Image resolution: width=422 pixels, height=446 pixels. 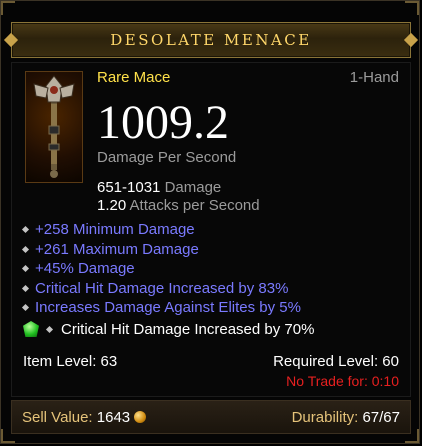 What do you see at coordinates (381, 417) in the screenshot?
I see `durability-value: 67/67` at bounding box center [381, 417].